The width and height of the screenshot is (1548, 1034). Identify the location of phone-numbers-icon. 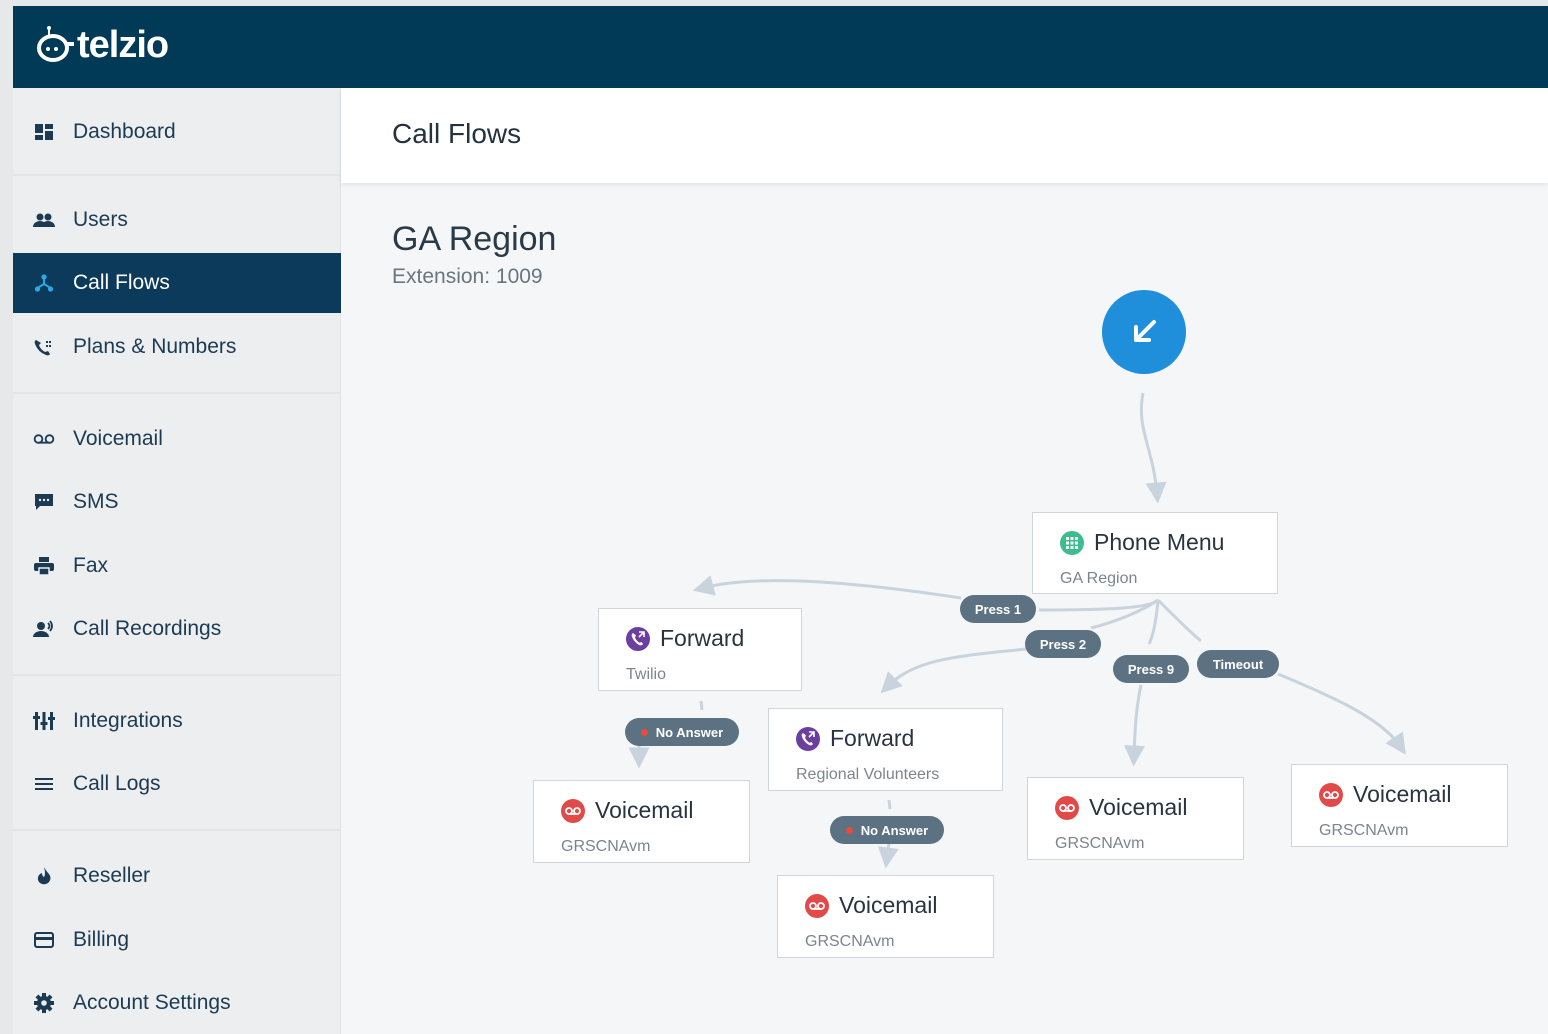
(44, 347).